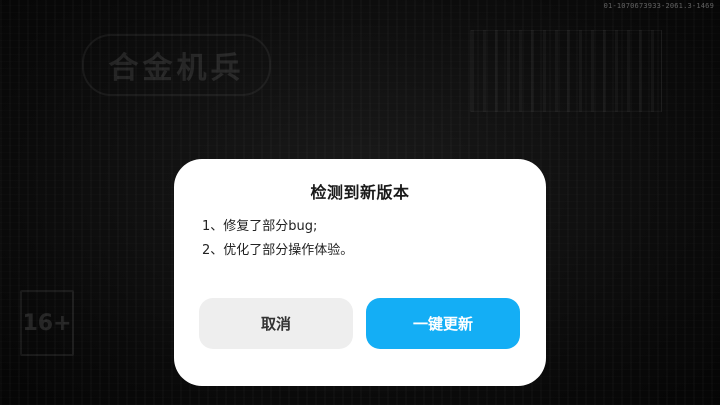  I want to click on game-logo: 合金机兵, so click(176, 65).